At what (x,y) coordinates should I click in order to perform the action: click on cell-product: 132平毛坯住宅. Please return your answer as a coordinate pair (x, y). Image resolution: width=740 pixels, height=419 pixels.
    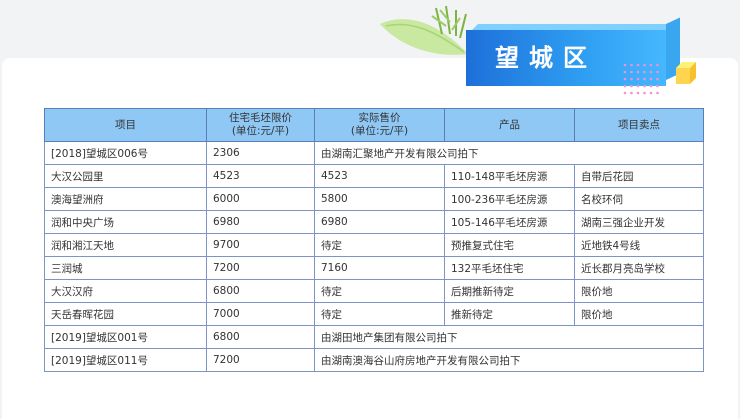
    Looking at the image, I should click on (509, 268).